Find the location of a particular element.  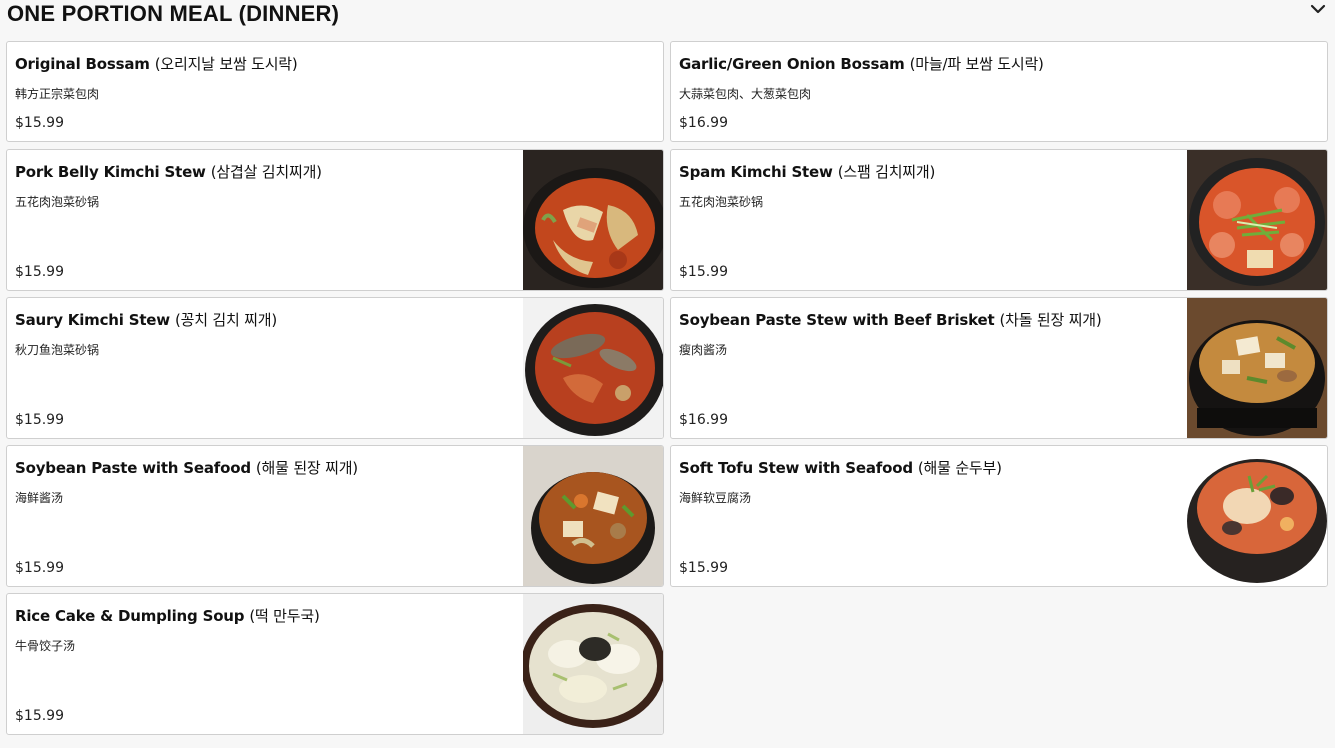

item-description: 海鲜软豆腐汤 is located at coordinates (715, 498).